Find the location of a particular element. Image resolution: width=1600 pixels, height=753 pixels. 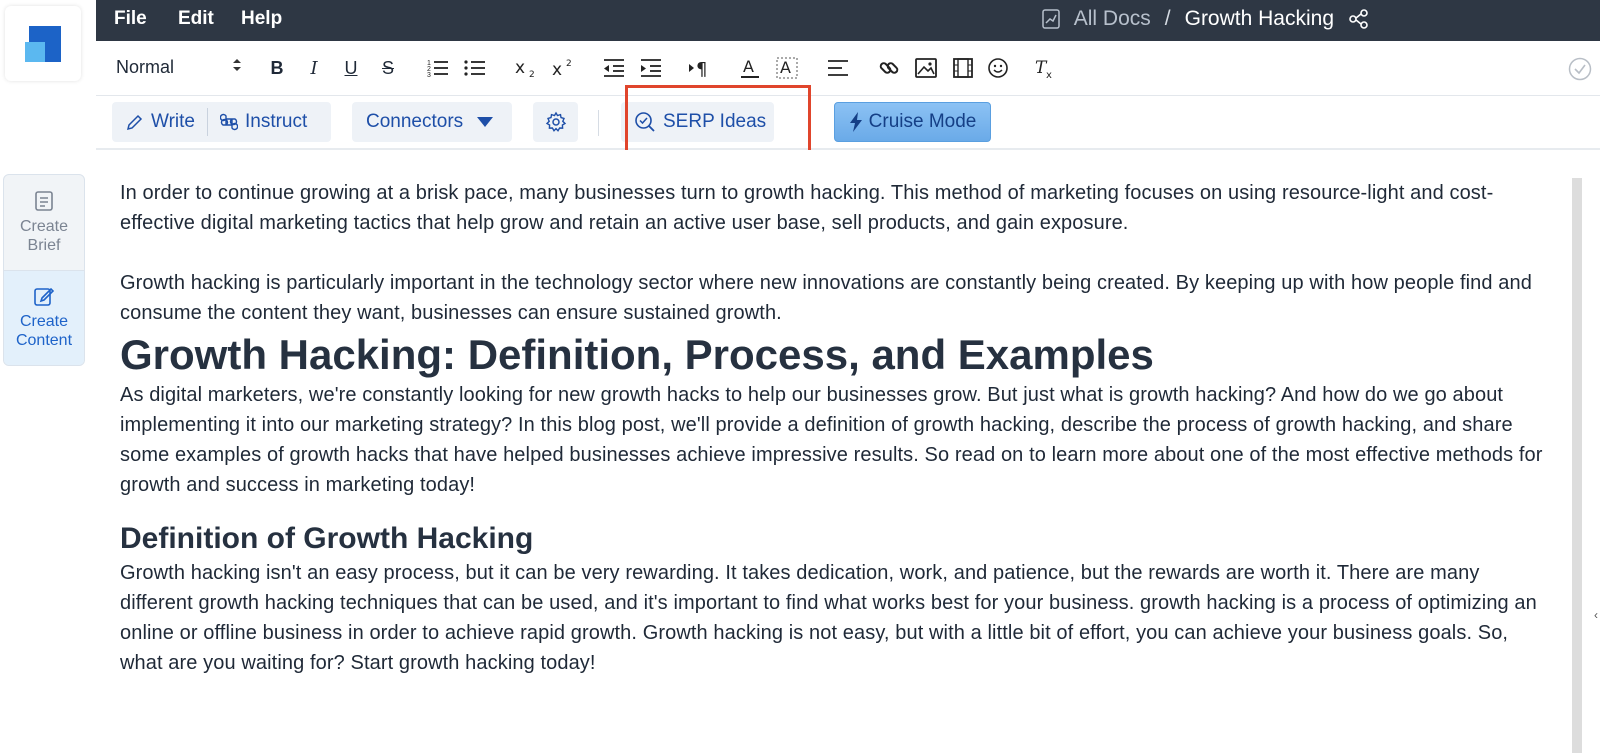

create-content-label-2: Content is located at coordinates (44, 340).